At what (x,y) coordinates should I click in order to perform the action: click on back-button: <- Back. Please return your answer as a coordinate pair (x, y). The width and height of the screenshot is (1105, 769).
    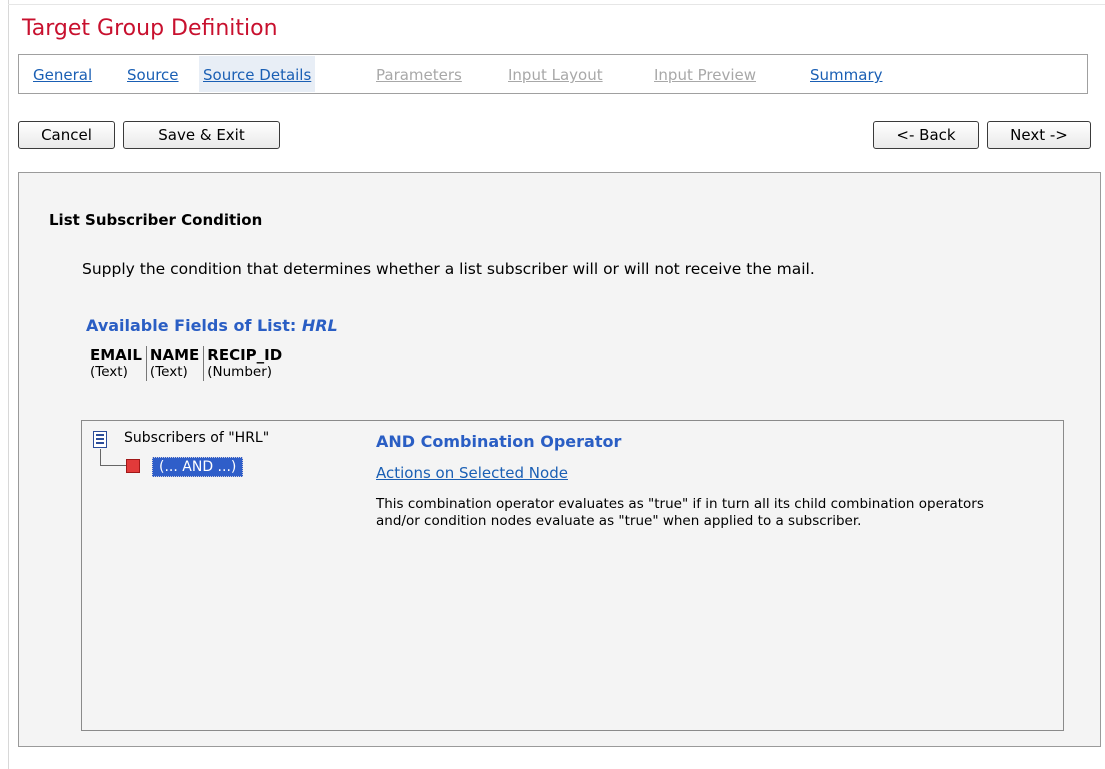
    Looking at the image, I should click on (926, 135).